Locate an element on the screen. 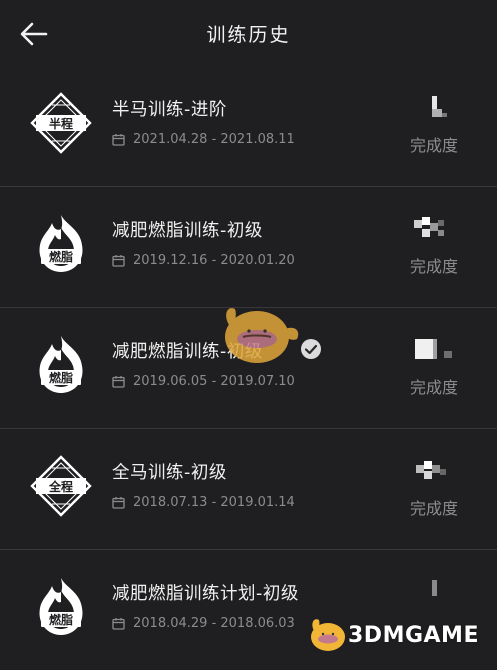 This screenshot has width=497, height=670. date-line: 2018.04.29 - 2018.06.03 is located at coordinates (203, 623).